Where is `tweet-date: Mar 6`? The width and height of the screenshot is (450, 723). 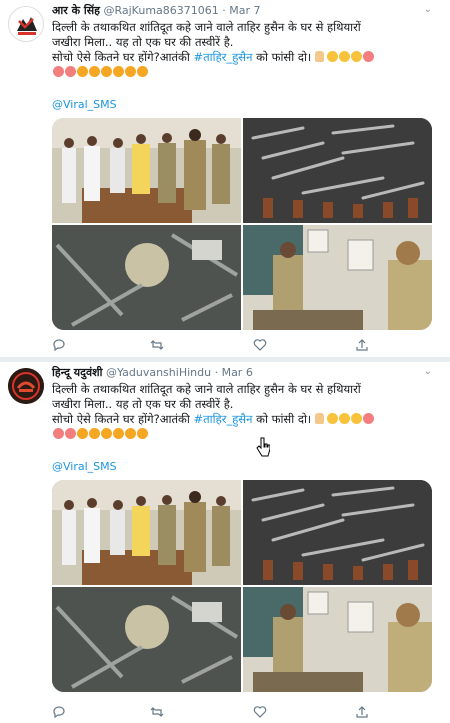
tweet-date: Mar 6 is located at coordinates (237, 372).